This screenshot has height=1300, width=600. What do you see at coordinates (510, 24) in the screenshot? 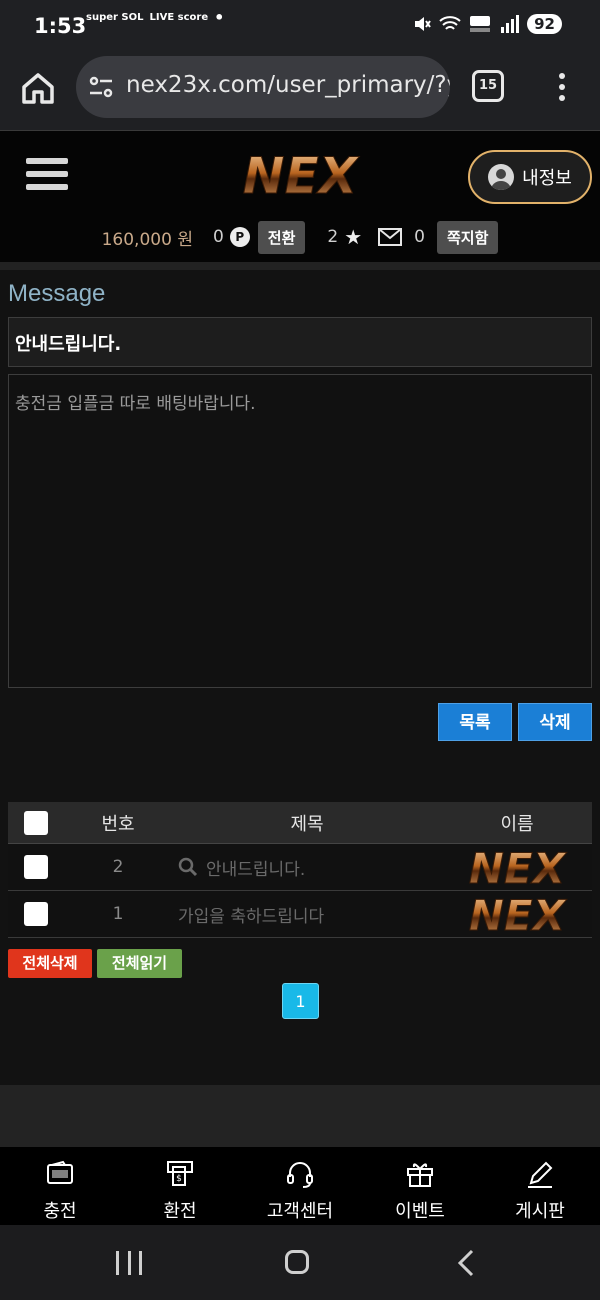
I see `signal-icon` at bounding box center [510, 24].